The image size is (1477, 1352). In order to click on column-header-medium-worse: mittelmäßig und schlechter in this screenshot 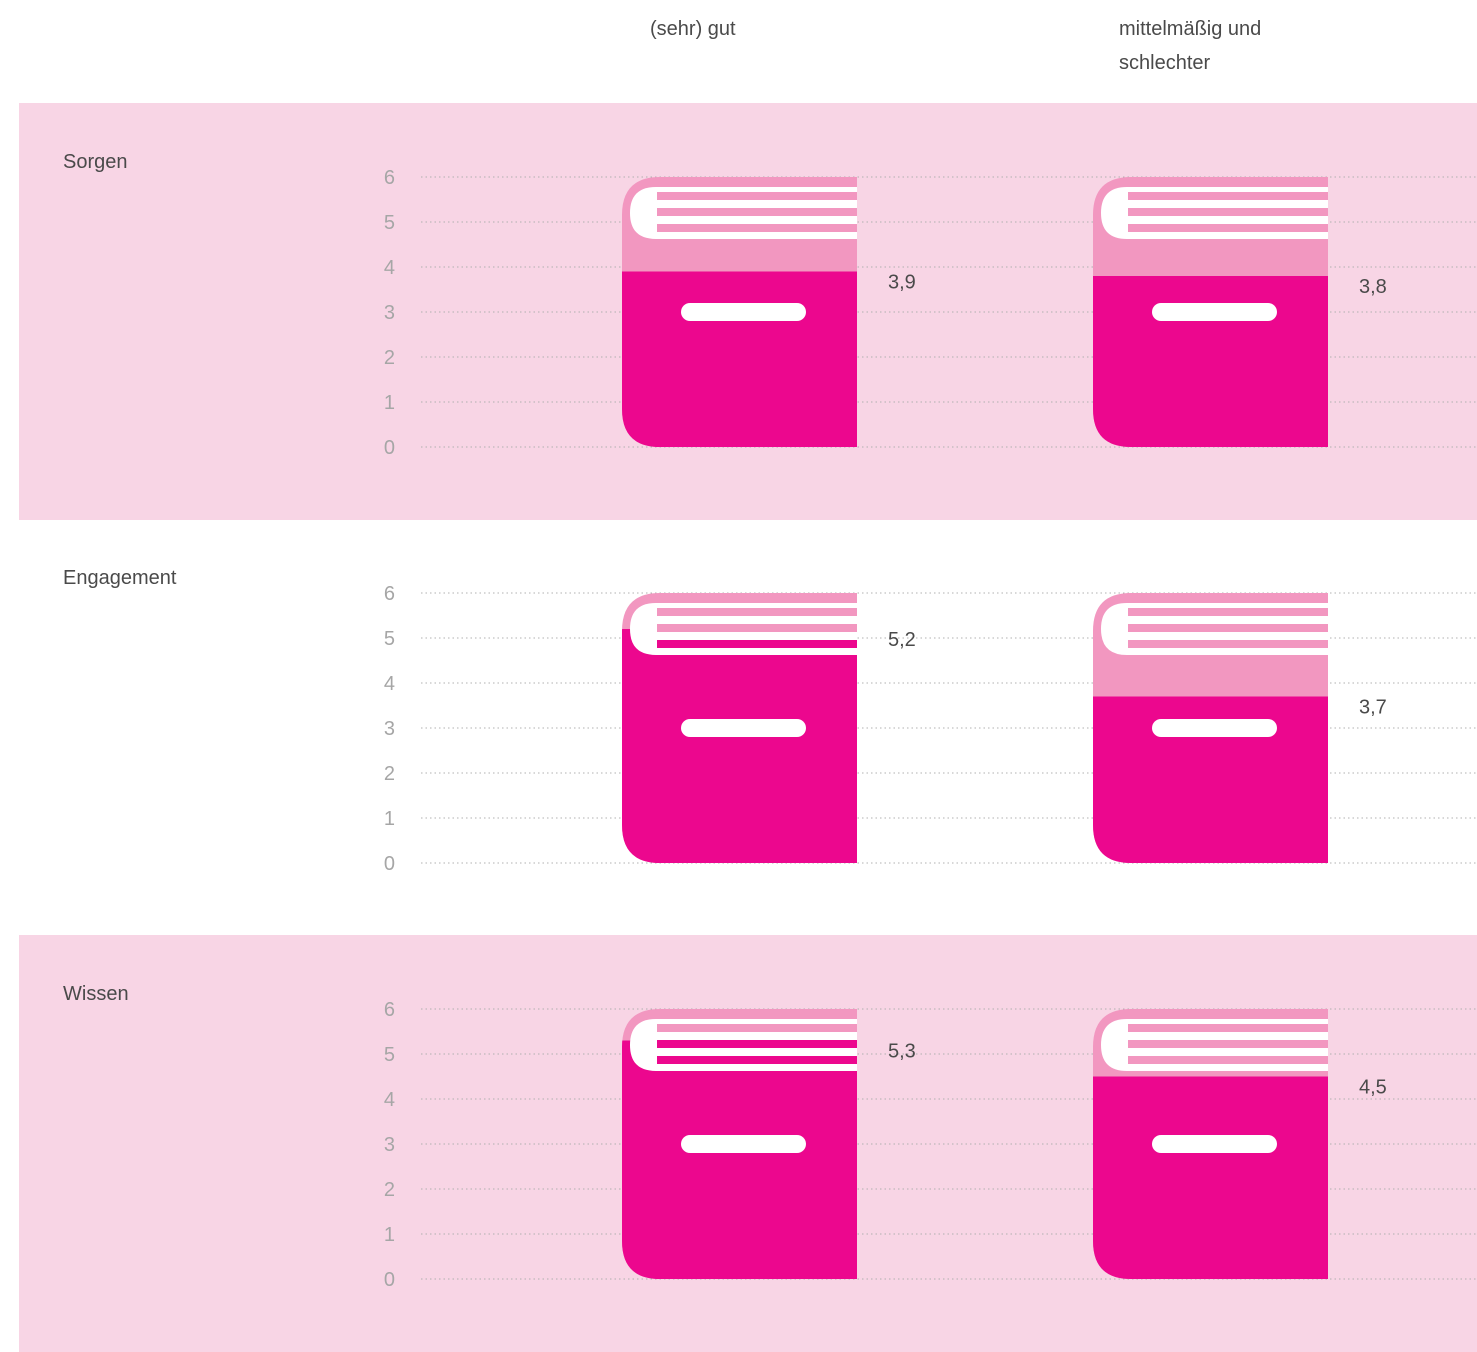, I will do `click(1190, 46)`.